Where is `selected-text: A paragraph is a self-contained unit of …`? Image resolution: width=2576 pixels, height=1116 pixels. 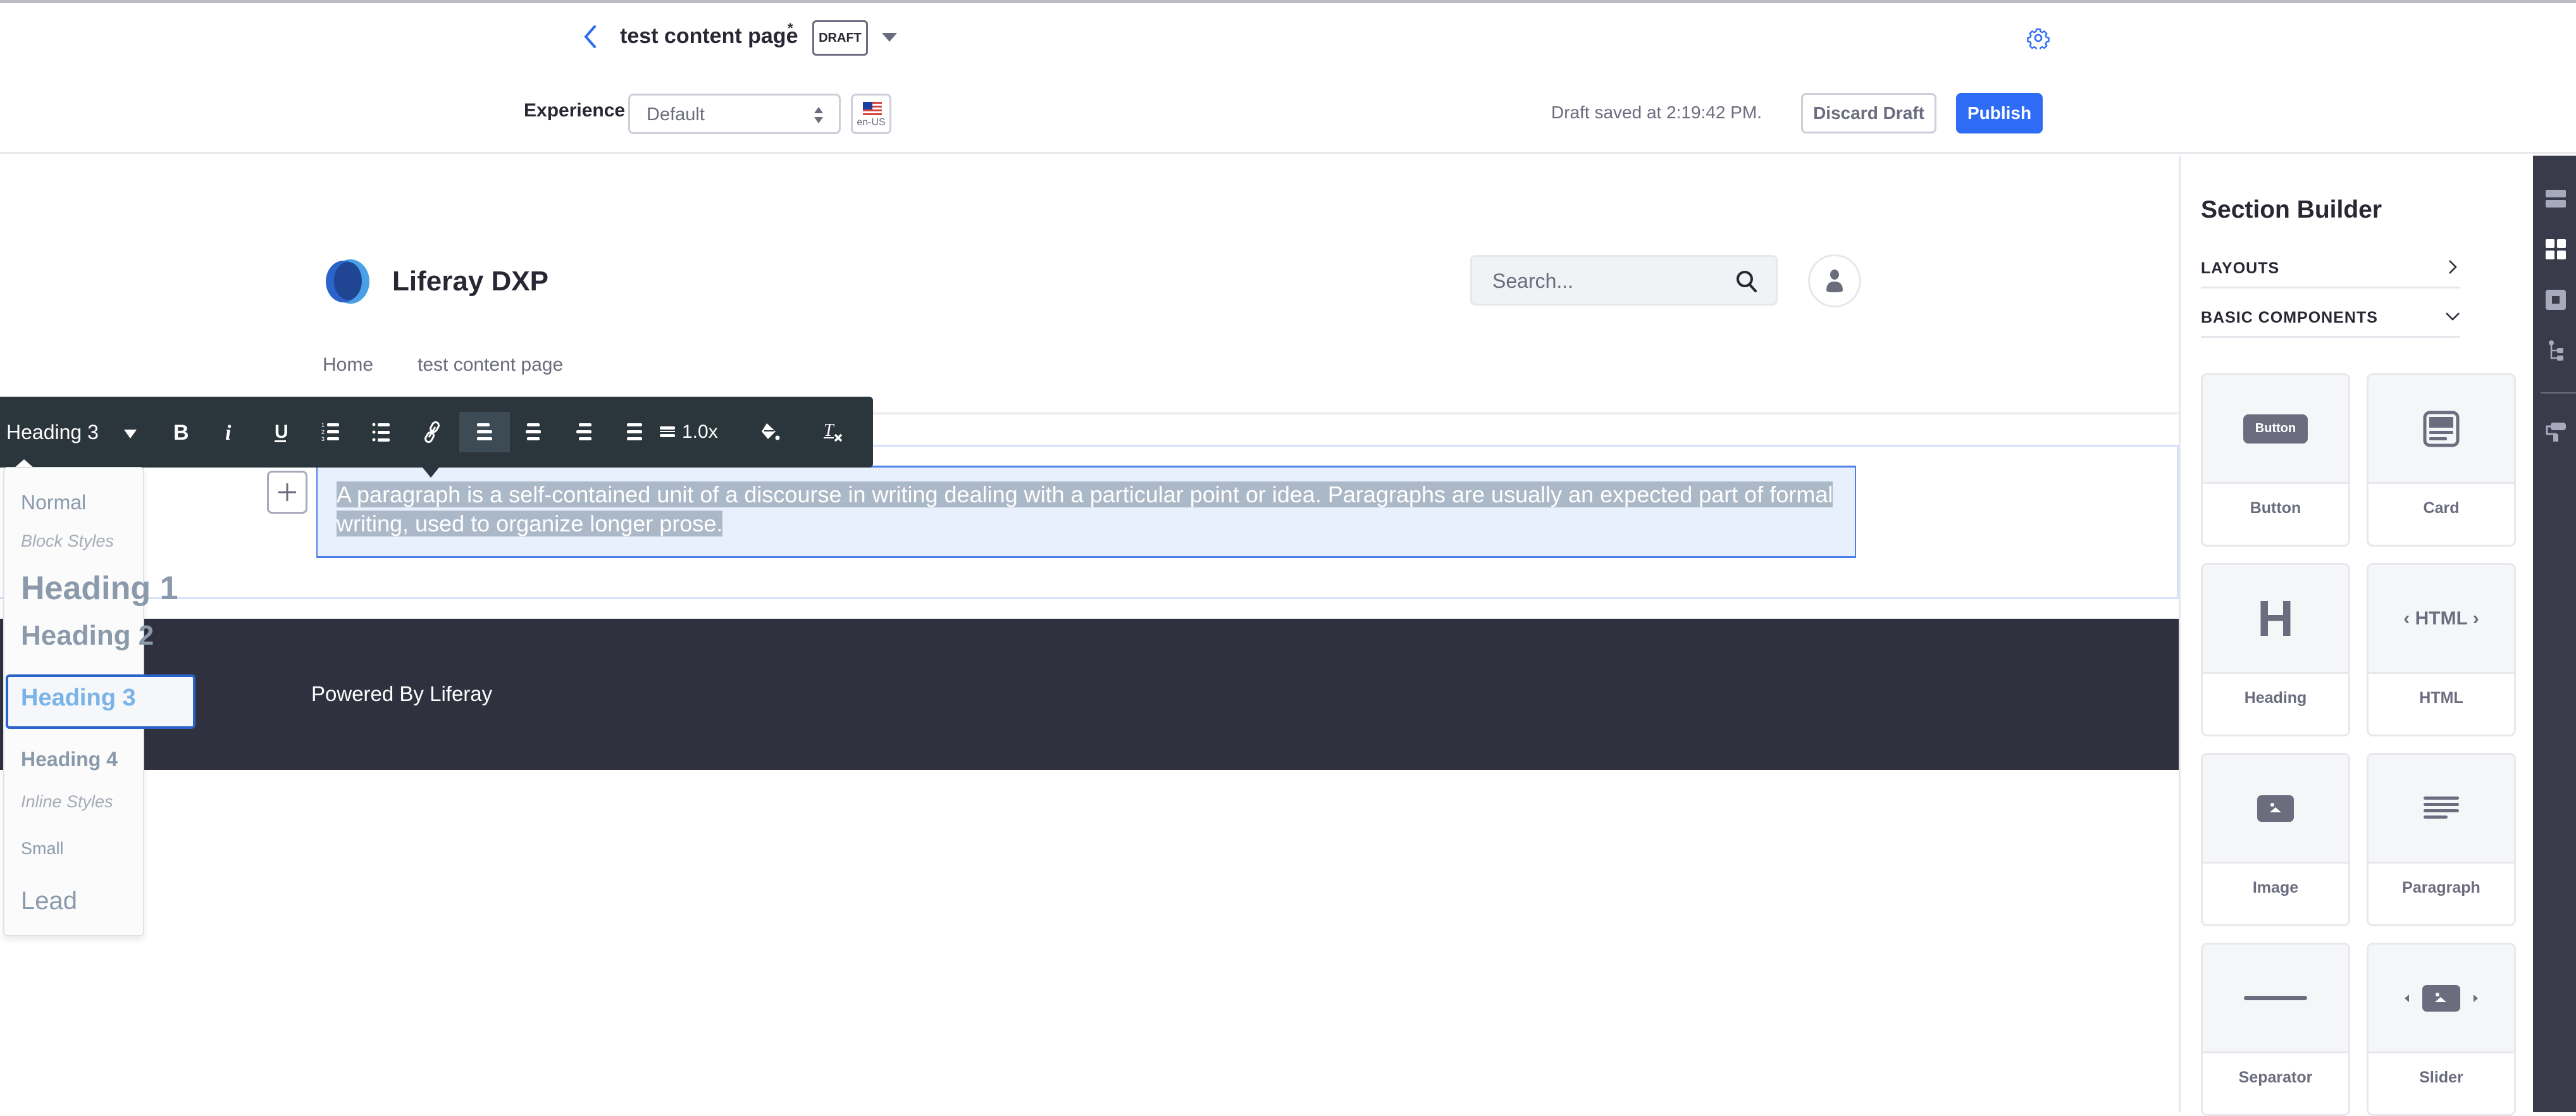
selected-text: A paragraph is a self-contained unit of … is located at coordinates (1085, 508).